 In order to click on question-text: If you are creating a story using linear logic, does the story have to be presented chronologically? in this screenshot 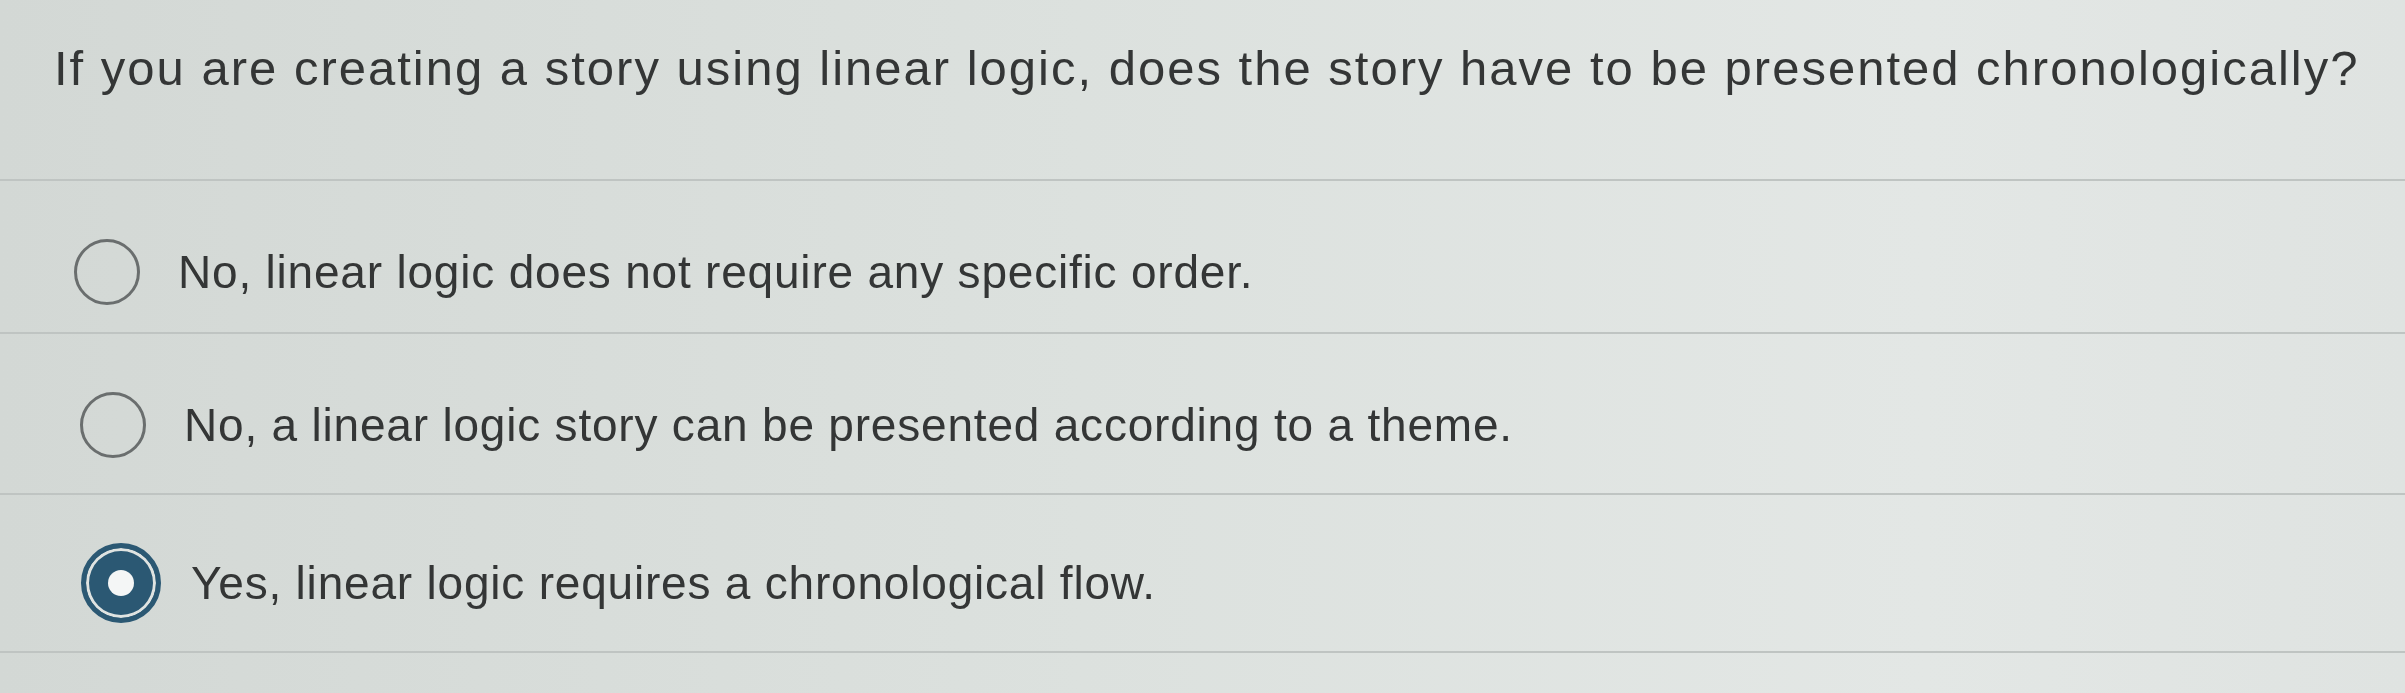, I will do `click(1207, 68)`.